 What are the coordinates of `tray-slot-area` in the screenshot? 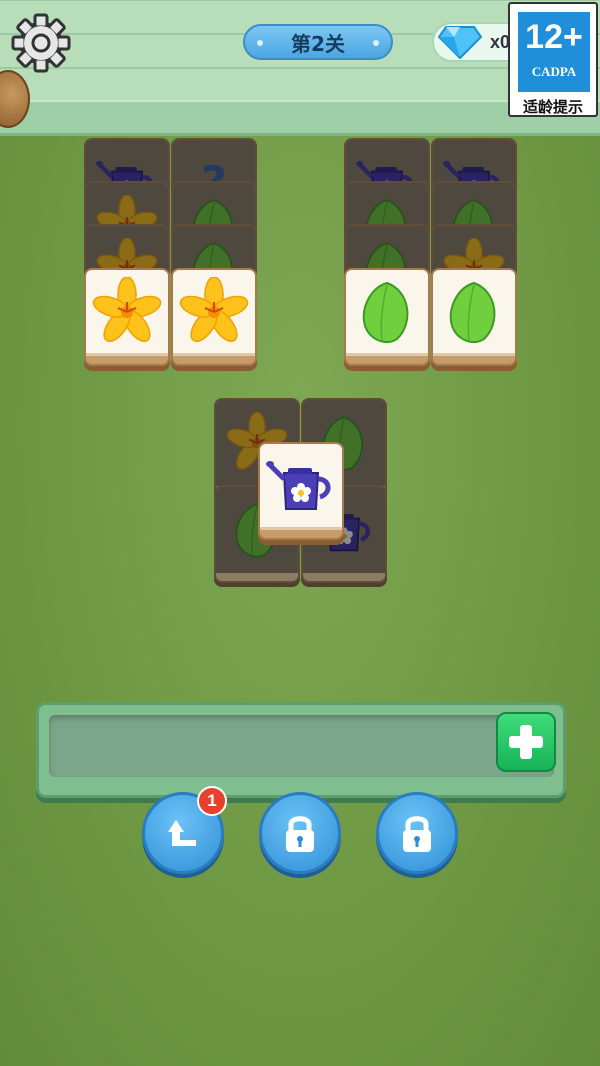 It's located at (301, 746).